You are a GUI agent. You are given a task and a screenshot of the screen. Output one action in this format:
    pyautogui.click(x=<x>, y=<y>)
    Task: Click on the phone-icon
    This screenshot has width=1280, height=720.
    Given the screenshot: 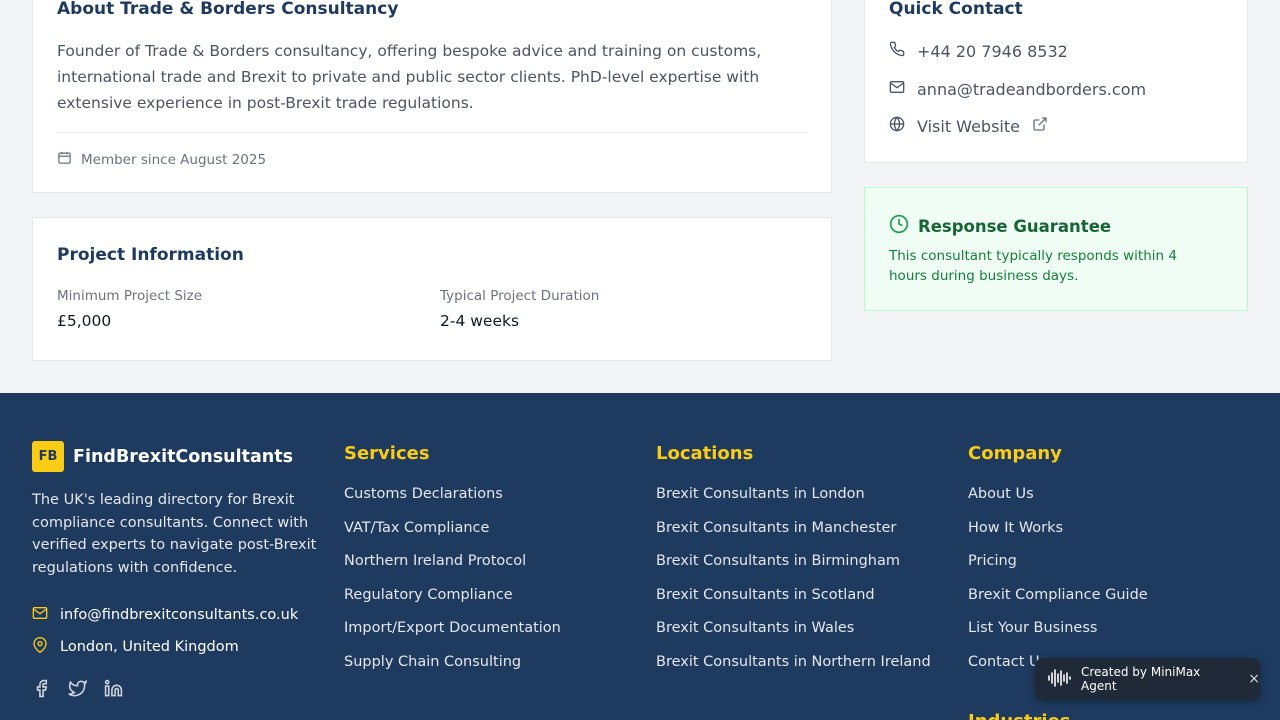 What is the action you would take?
    pyautogui.click(x=897, y=51)
    